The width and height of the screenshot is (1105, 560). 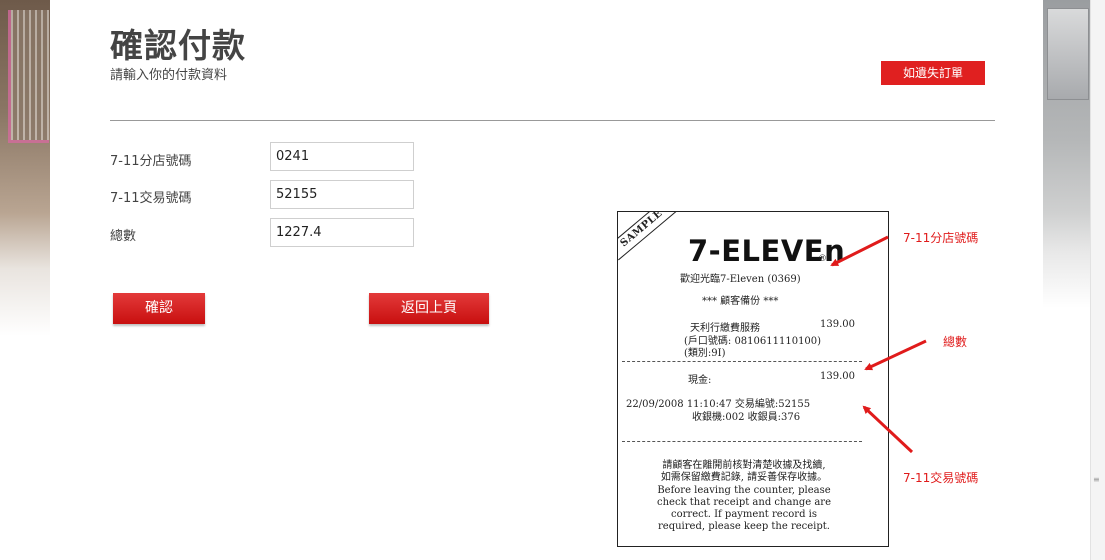 I want to click on sample-stamp: SAMPLE, so click(x=647, y=236).